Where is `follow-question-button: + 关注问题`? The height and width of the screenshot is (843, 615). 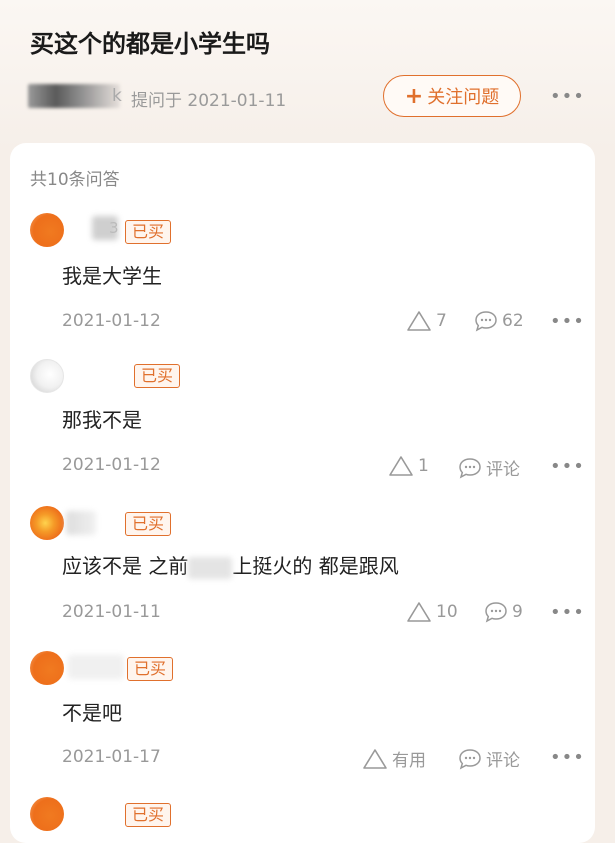
follow-question-button: + 关注问题 is located at coordinates (452, 96).